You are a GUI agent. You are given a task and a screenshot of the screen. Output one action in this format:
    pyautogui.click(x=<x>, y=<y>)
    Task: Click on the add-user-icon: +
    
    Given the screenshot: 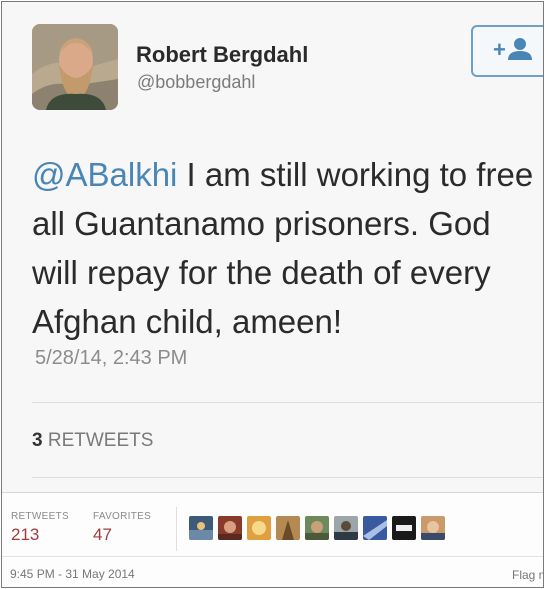 What is the action you would take?
    pyautogui.click(x=512, y=49)
    